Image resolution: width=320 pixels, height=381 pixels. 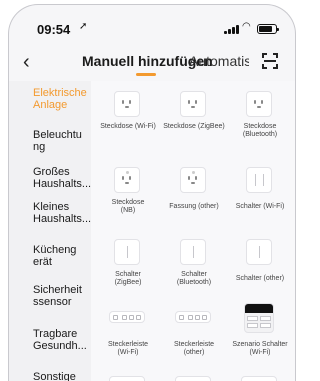 I want to click on device-tile: Steckdose (Bluetooth), so click(x=260, y=121).